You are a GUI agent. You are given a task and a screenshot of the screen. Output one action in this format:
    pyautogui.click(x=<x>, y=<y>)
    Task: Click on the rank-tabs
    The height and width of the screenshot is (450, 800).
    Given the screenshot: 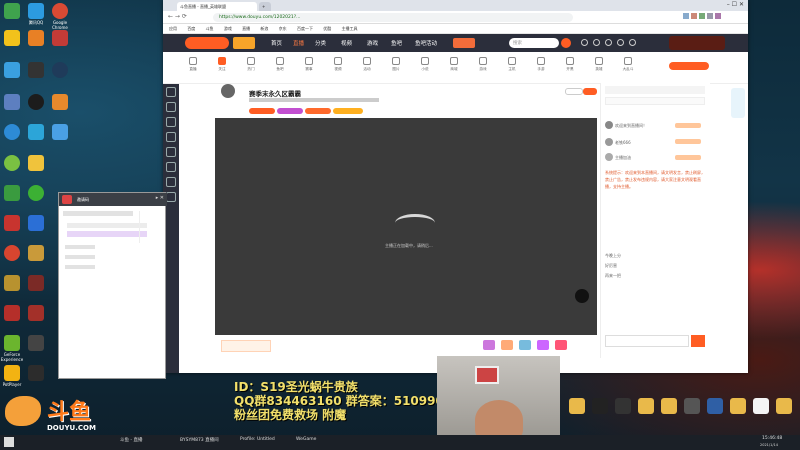 What is the action you would take?
    pyautogui.click(x=655, y=101)
    